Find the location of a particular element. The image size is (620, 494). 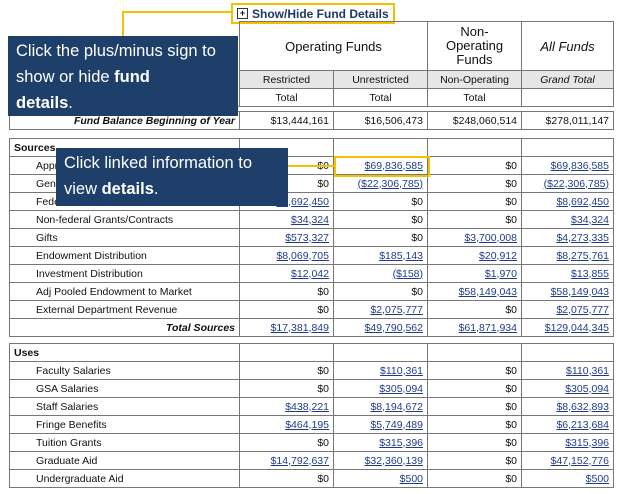

value-cell: $573,327 is located at coordinates (286, 237).